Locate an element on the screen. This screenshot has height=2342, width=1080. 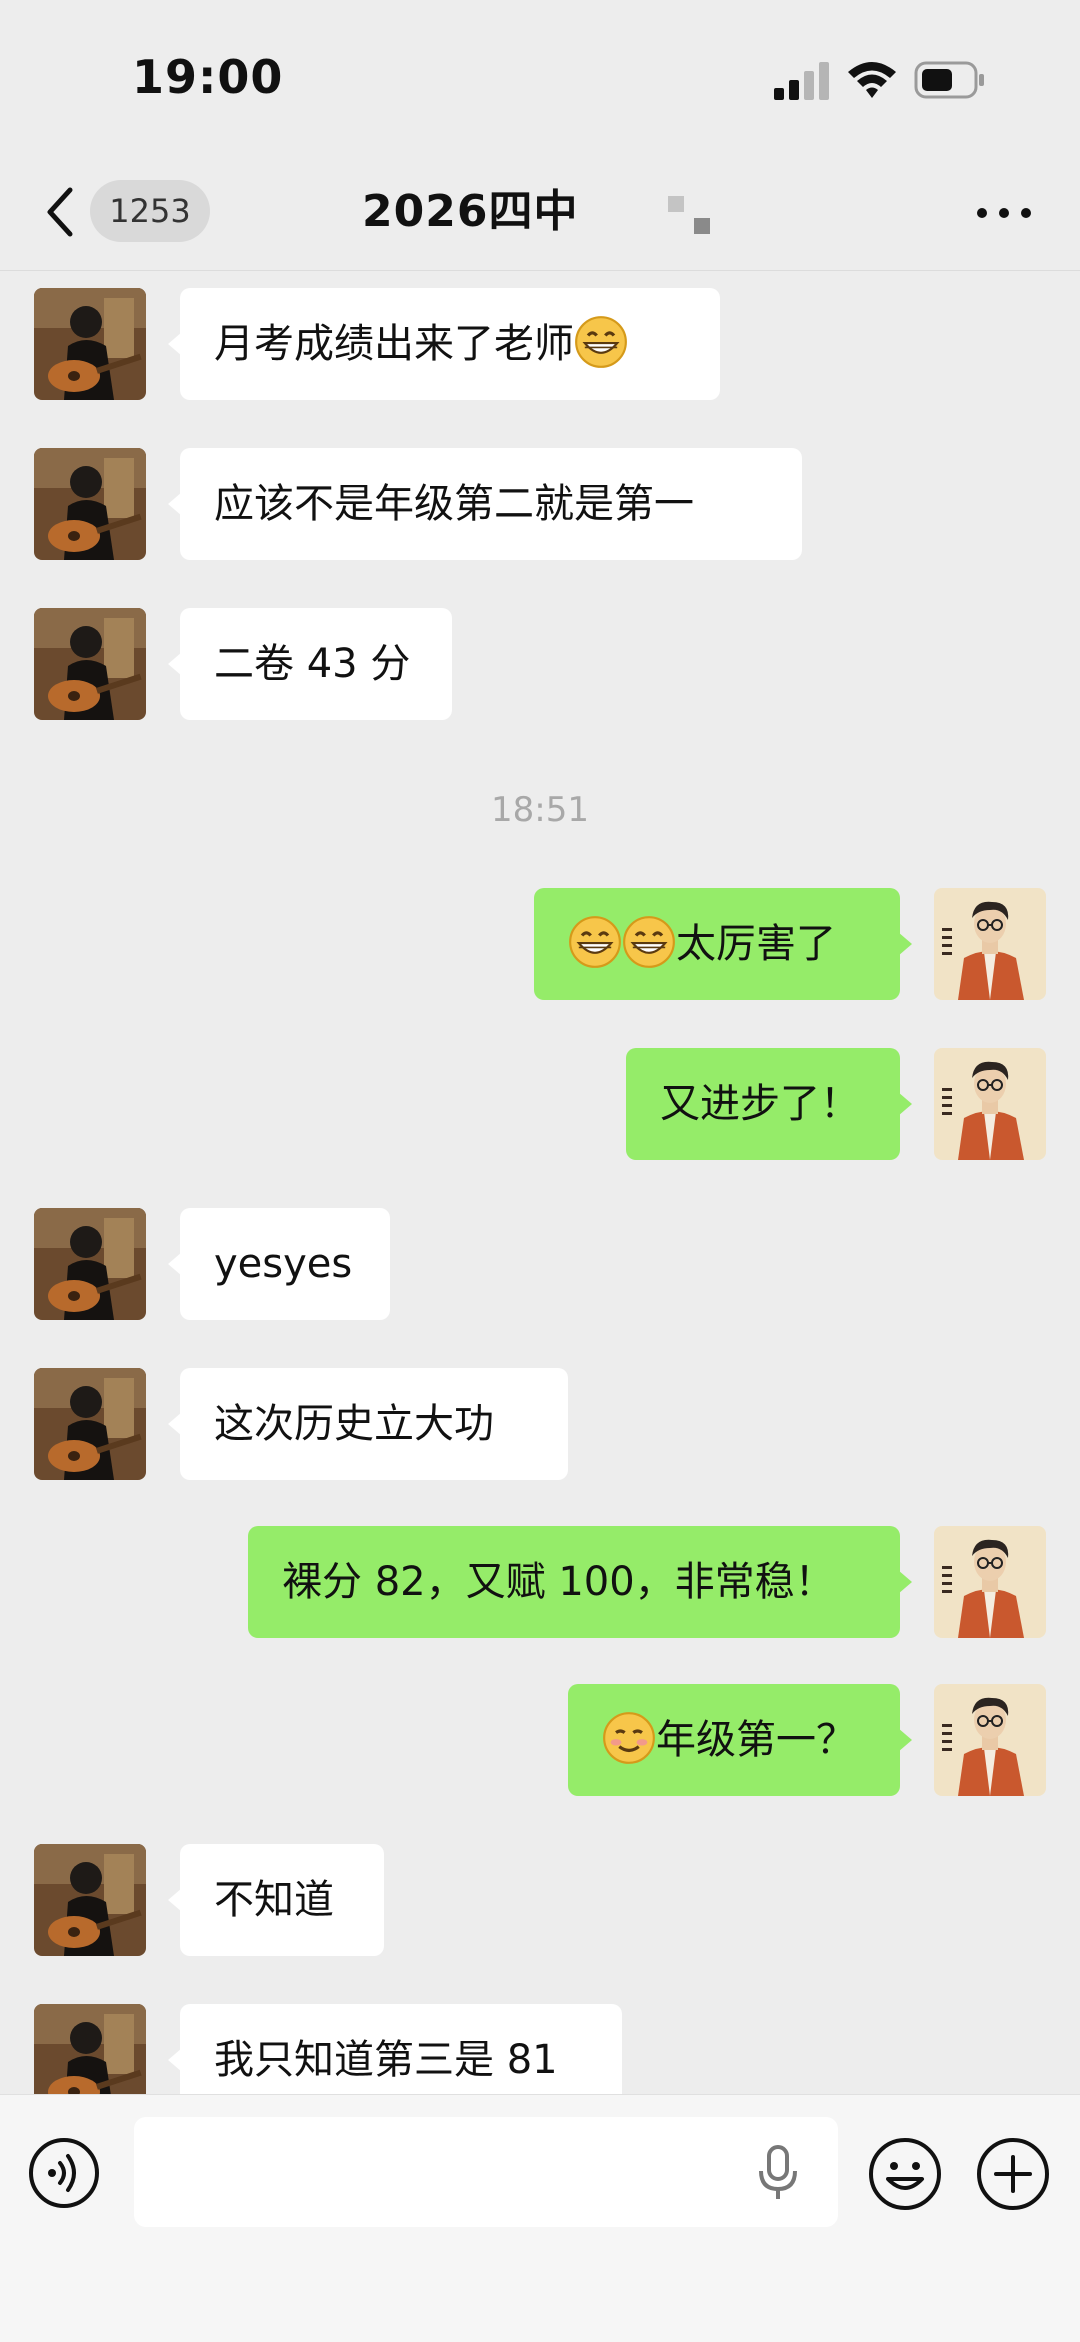
chat-title: 2026四中 is located at coordinates (470, 211).